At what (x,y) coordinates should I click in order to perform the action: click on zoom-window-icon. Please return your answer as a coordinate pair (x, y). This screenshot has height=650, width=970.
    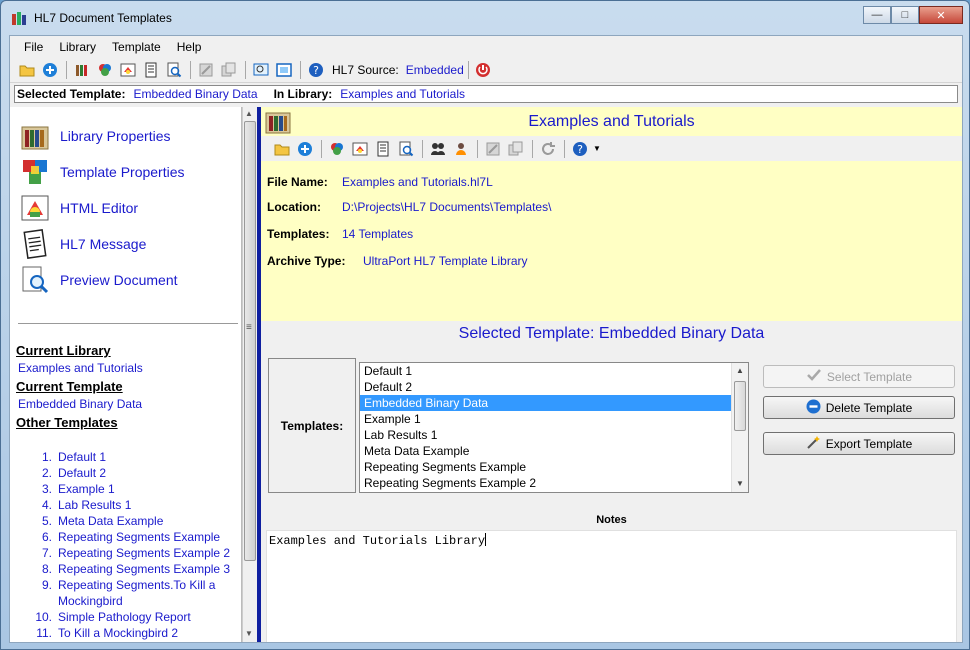
    Looking at the image, I should click on (260, 70).